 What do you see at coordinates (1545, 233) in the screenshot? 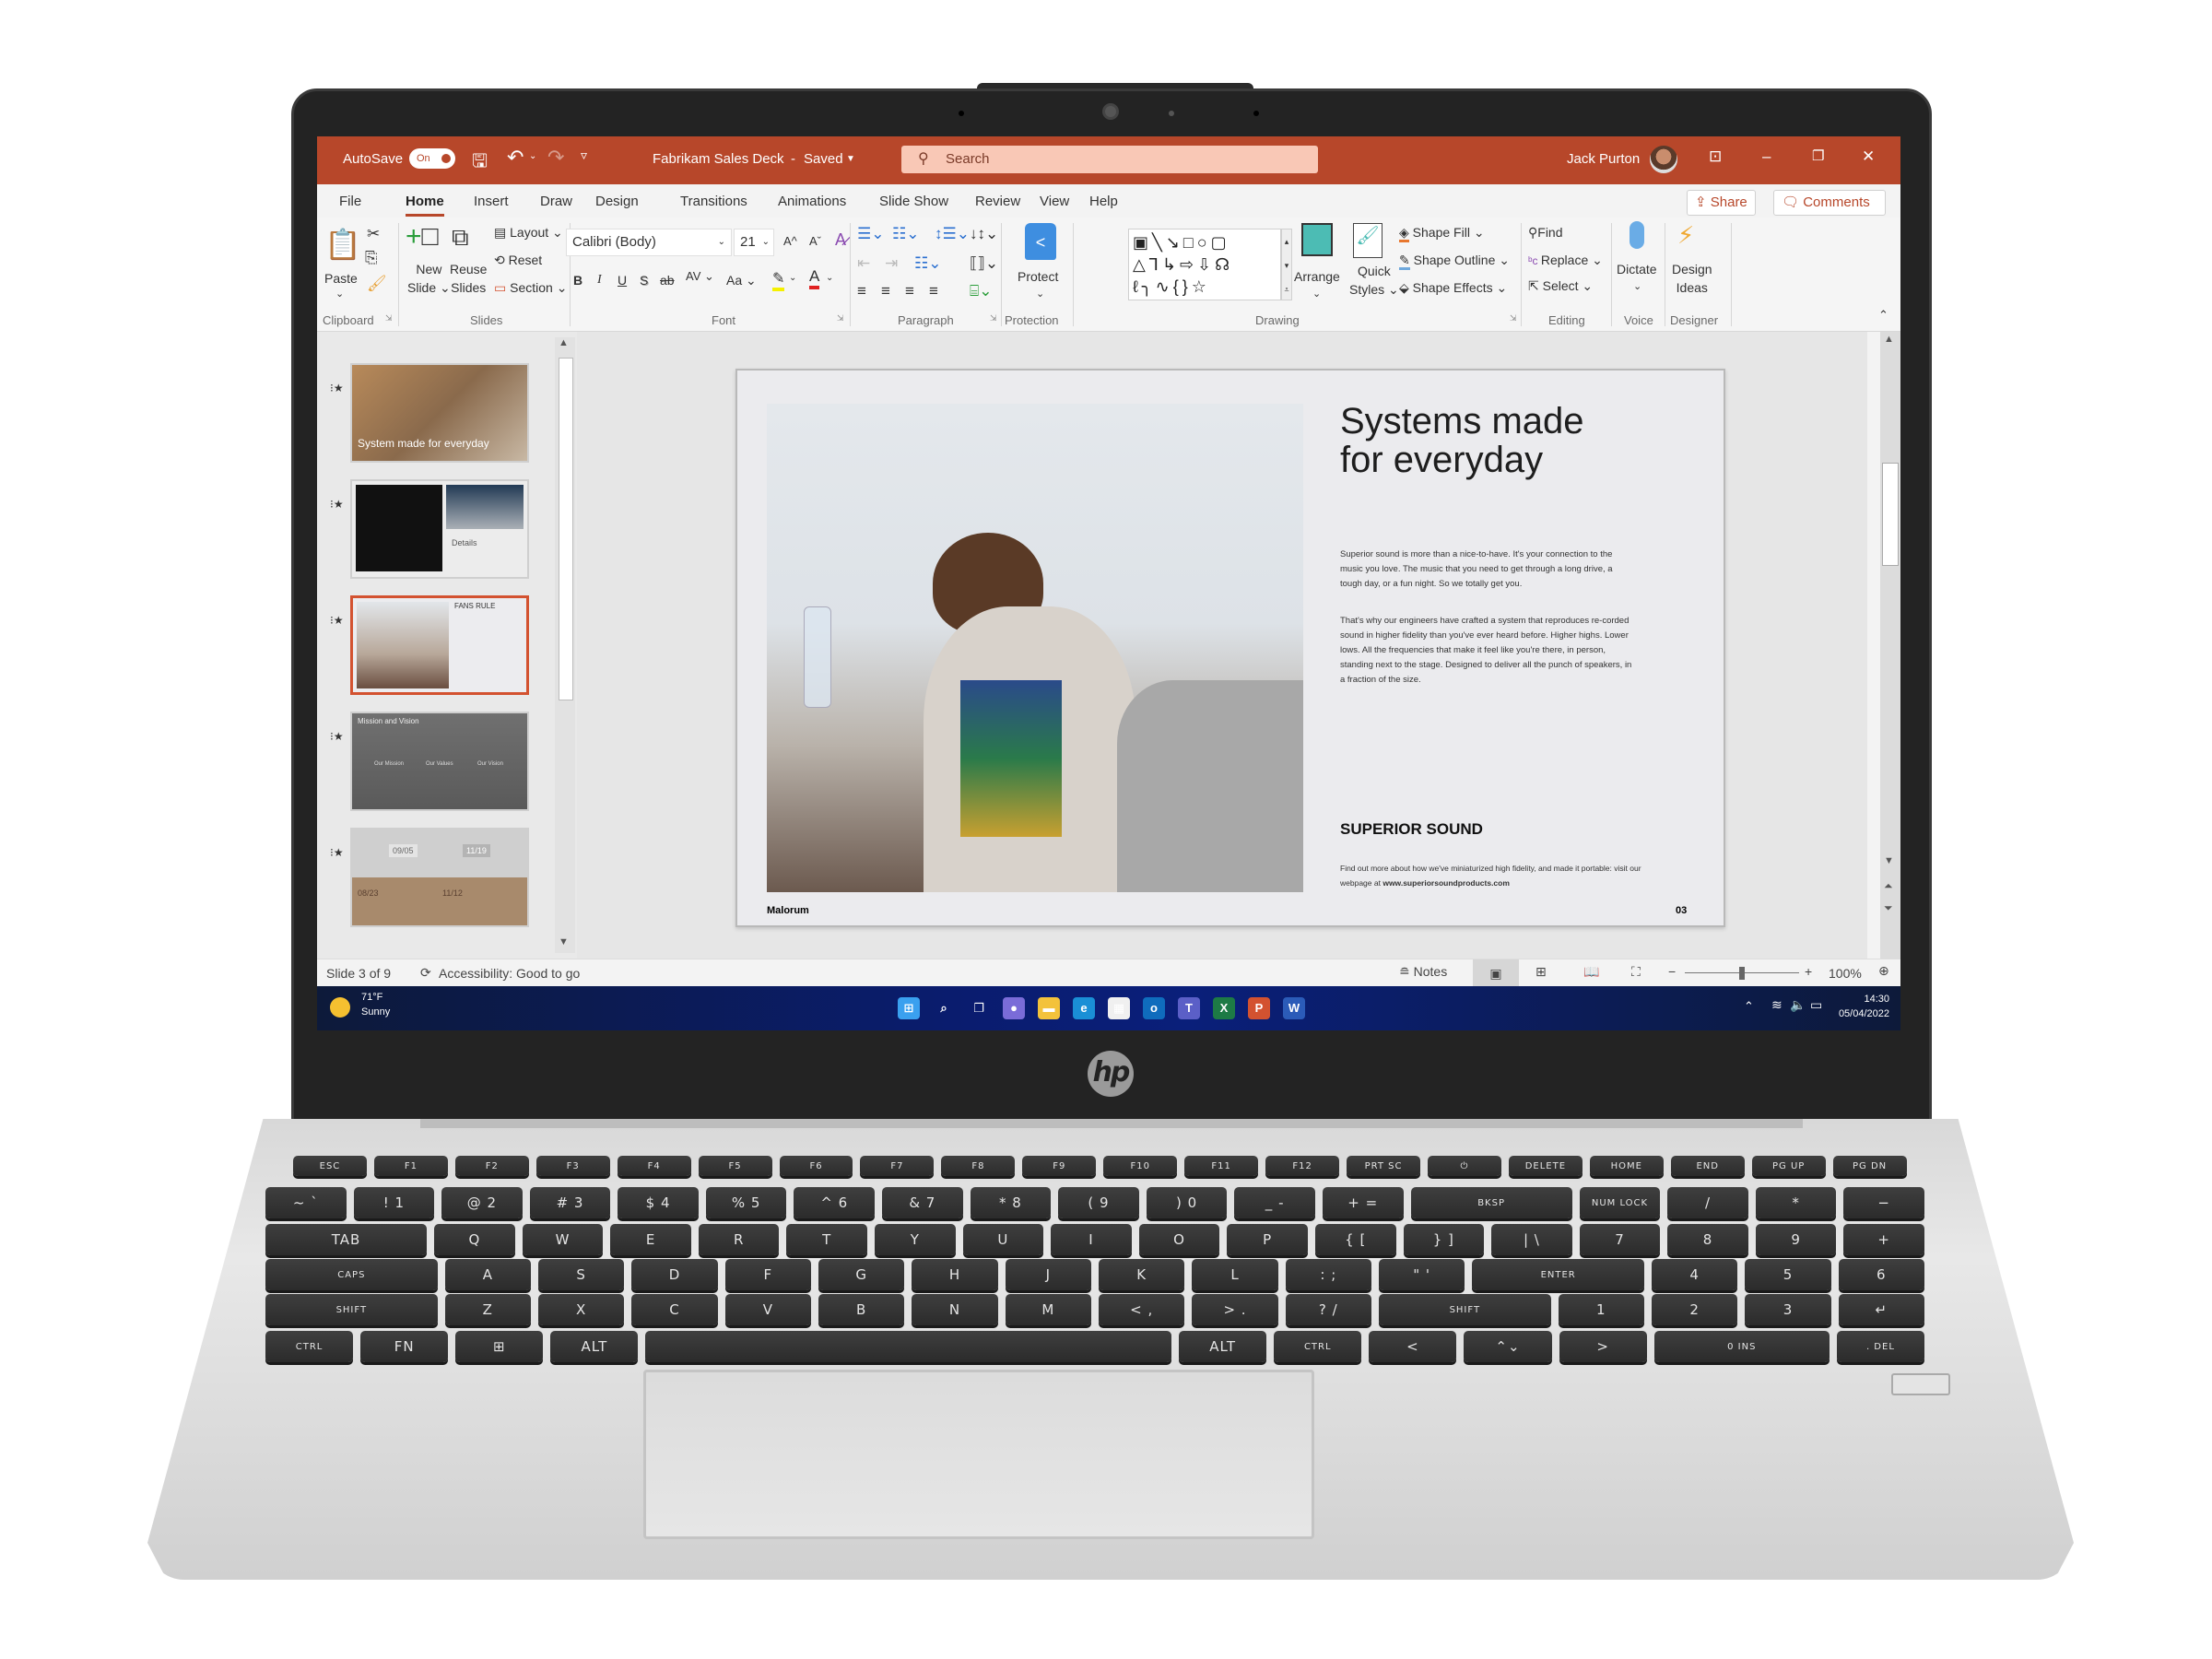
I see `find-button: ⚲Find` at bounding box center [1545, 233].